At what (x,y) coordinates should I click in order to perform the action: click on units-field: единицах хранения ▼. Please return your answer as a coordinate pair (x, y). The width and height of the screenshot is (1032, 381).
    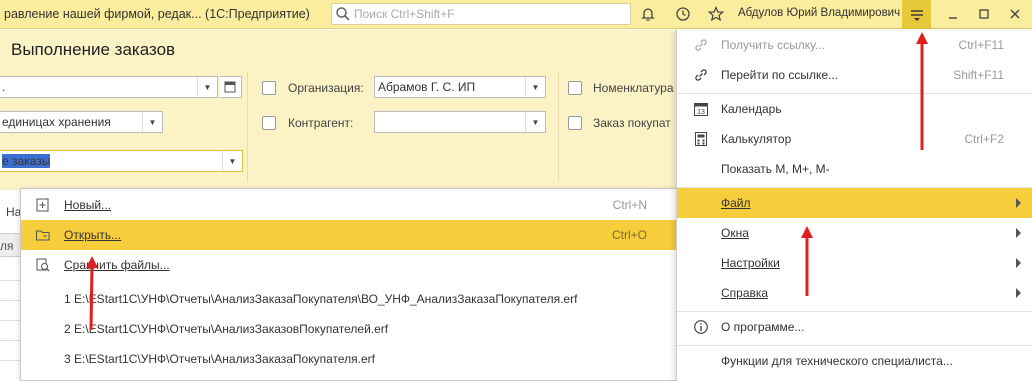
    Looking at the image, I should click on (81, 122).